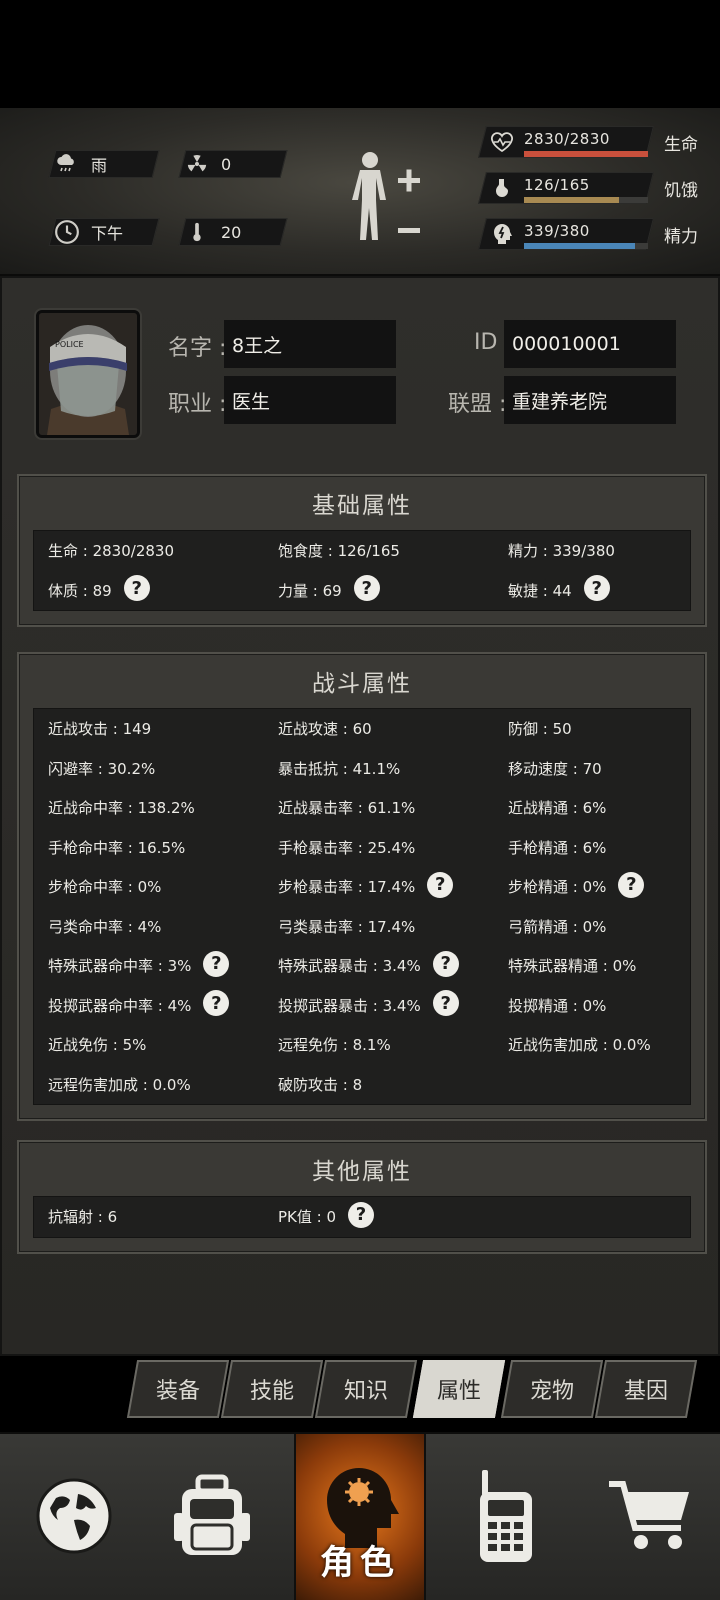  I want to click on energy-fill, so click(579, 246).